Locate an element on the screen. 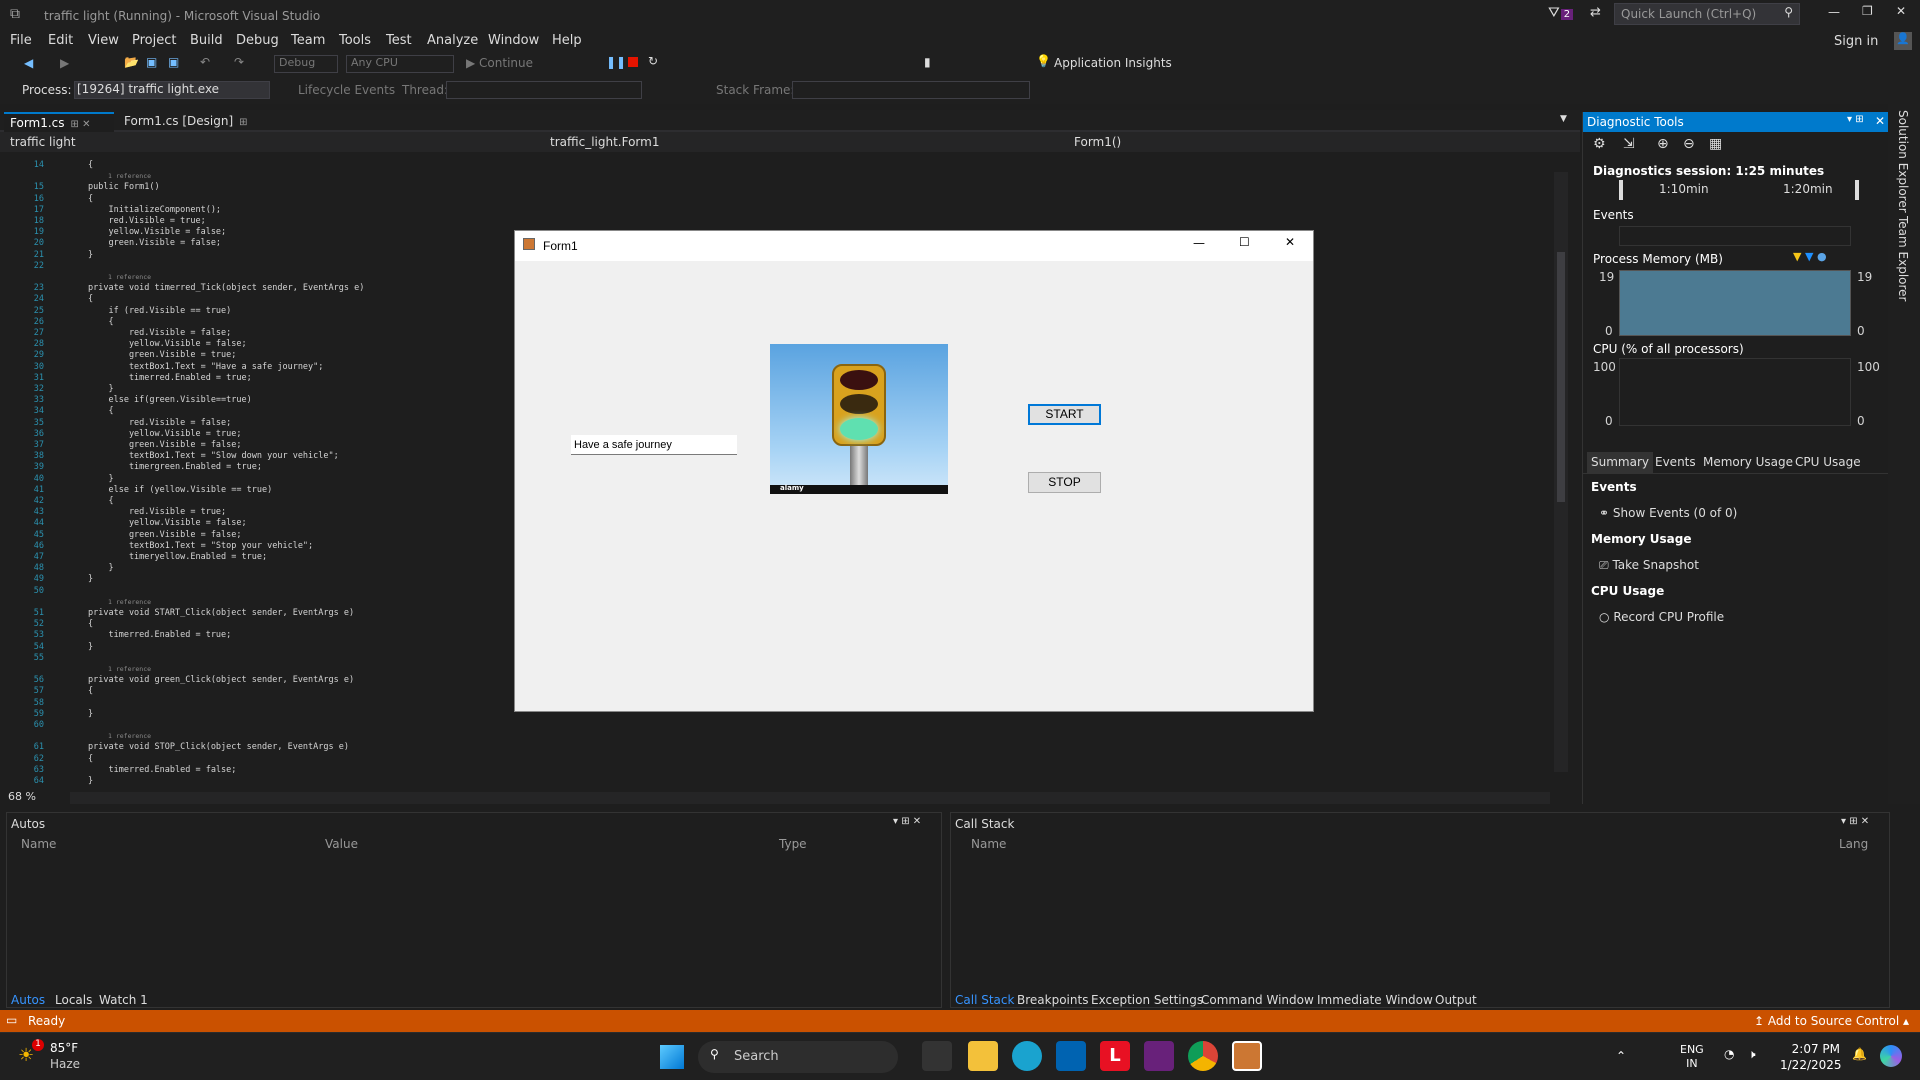 Image resolution: width=1920 pixels, height=1080 pixels. account-icon: 👤 is located at coordinates (1903, 41).